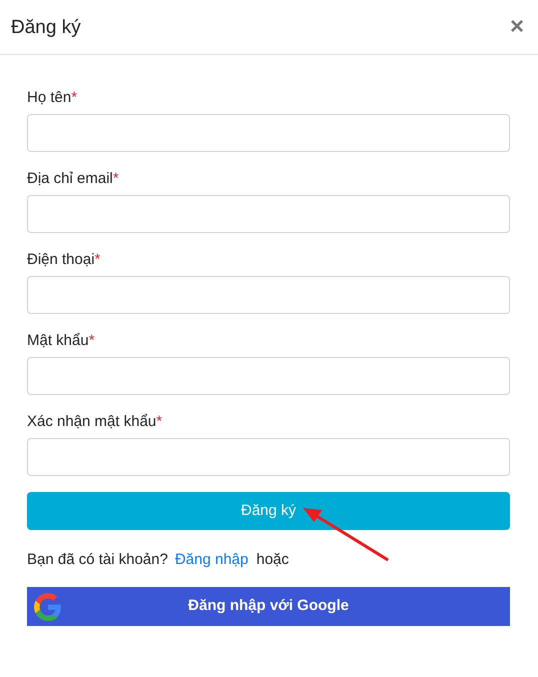 Image resolution: width=538 pixels, height=677 pixels. I want to click on field-label: Họ tên, so click(49, 98).